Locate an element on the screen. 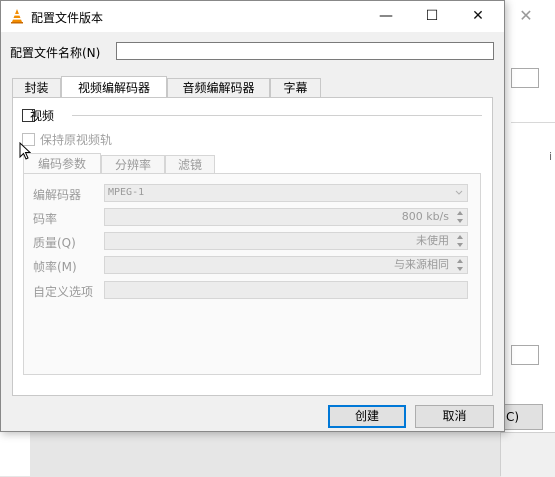  tab-filters: 滤镜 is located at coordinates (190, 164).